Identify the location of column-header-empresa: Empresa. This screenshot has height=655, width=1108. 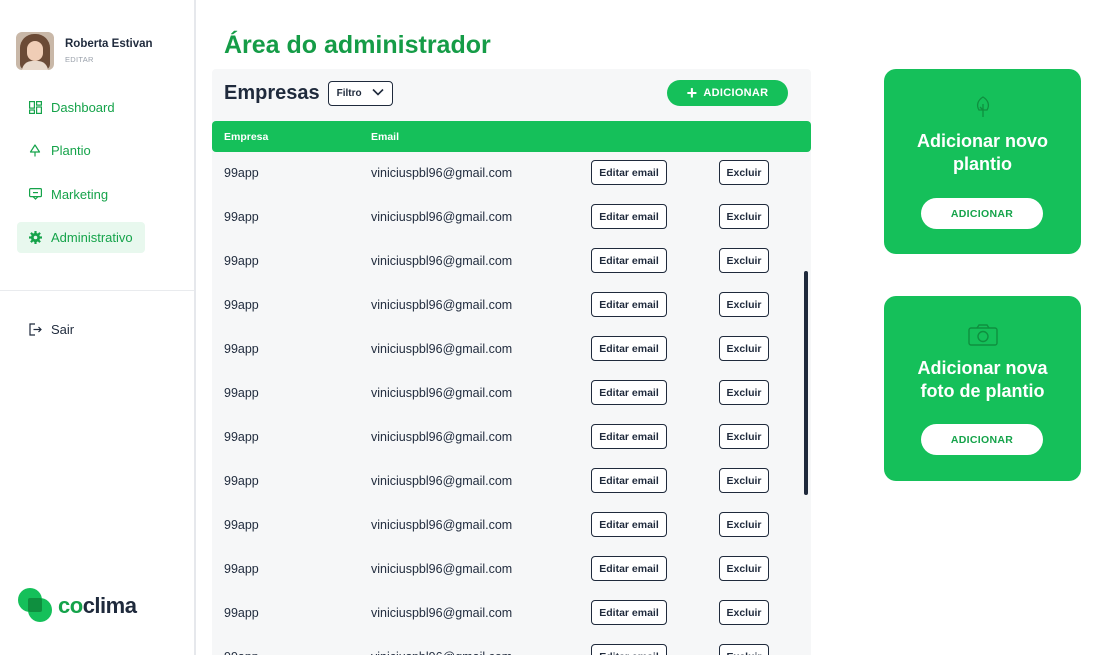
(246, 137).